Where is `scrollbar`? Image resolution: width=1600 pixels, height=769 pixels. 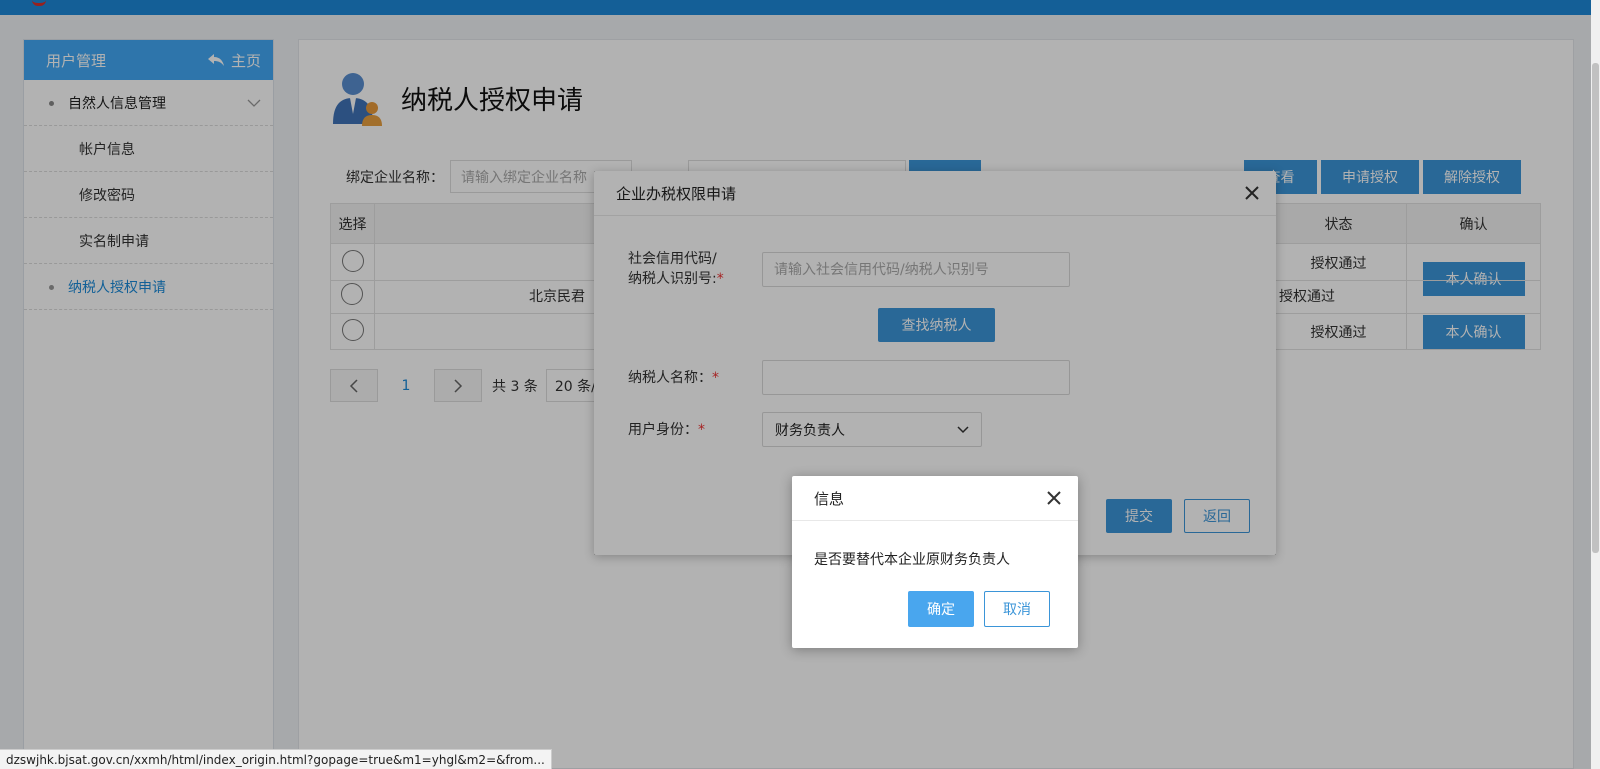
scrollbar is located at coordinates (1595, 384).